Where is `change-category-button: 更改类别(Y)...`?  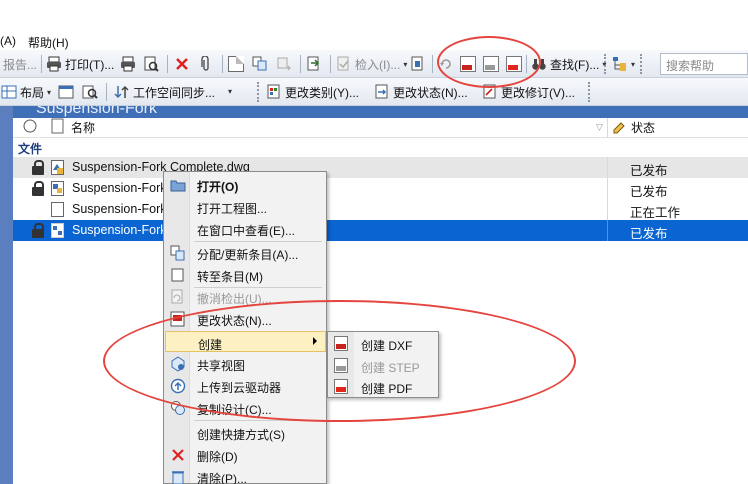
change-category-button: 更改类别(Y)... is located at coordinates (312, 92).